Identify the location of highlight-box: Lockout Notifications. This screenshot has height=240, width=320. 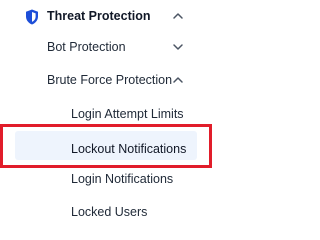
(106, 146).